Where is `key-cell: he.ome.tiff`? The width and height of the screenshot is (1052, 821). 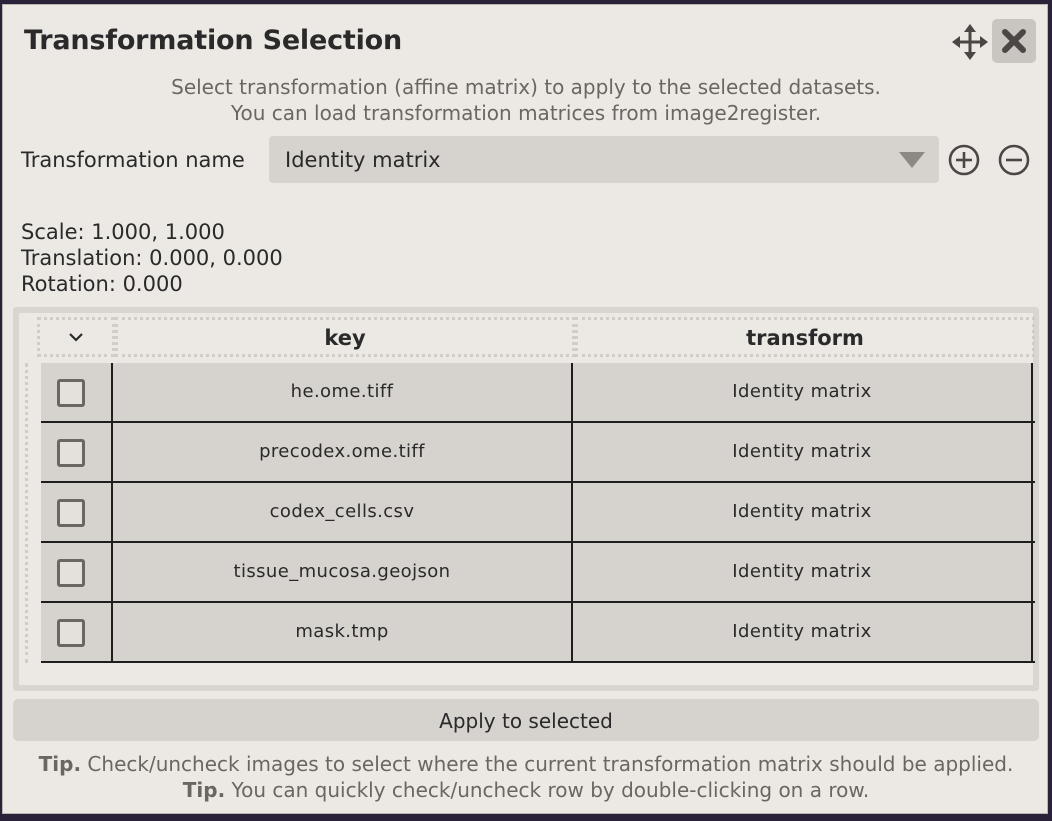 key-cell: he.ome.tiff is located at coordinates (343, 392).